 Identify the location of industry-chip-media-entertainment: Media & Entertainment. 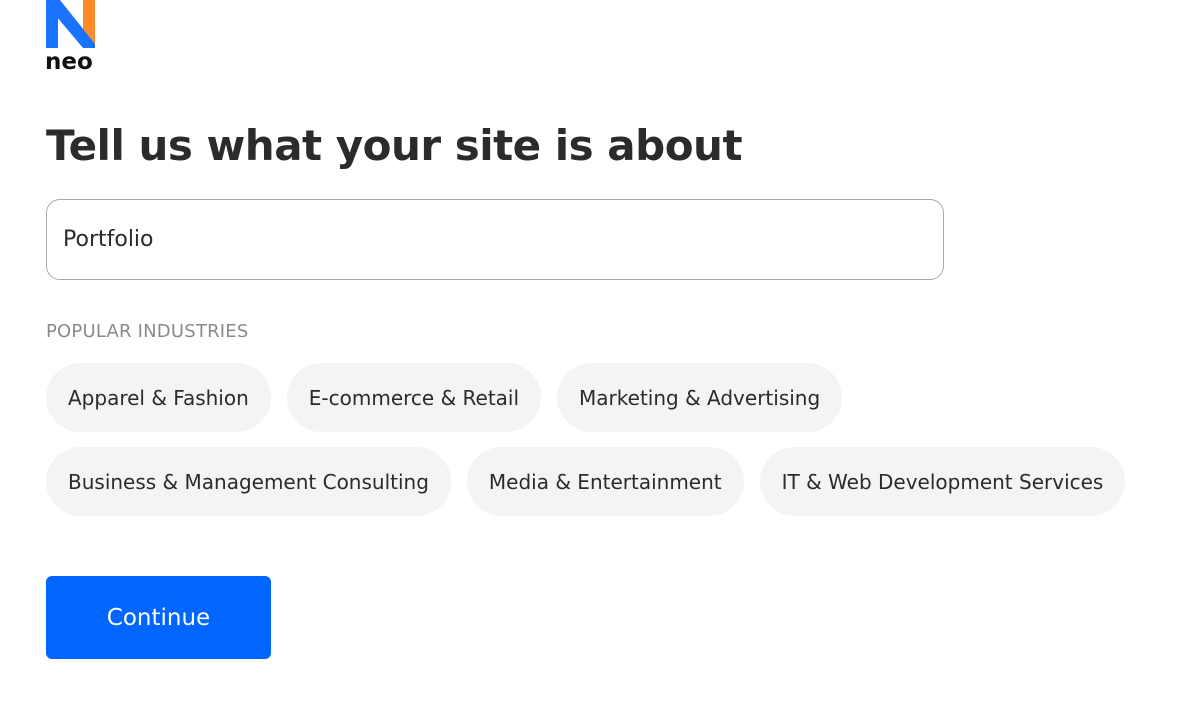
(605, 481).